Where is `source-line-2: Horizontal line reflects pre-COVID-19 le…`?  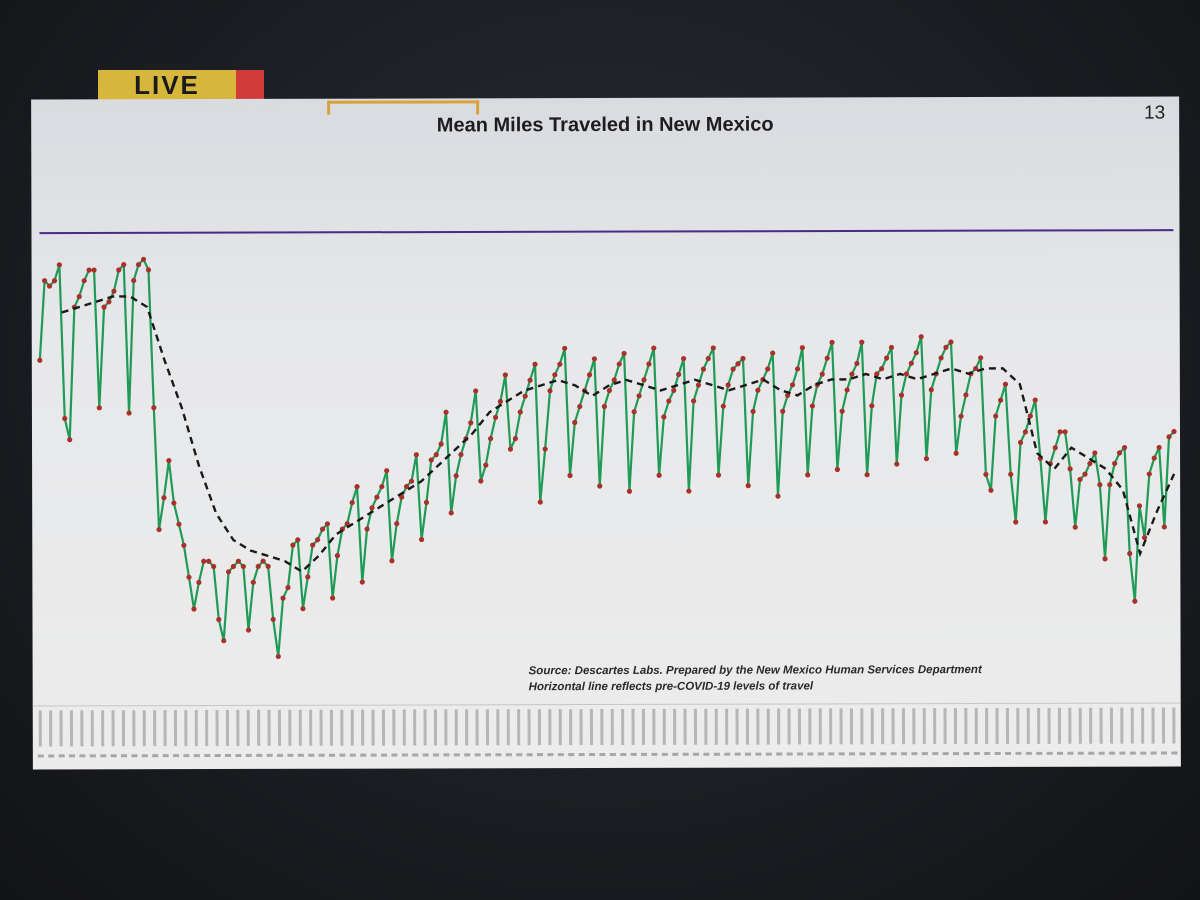 source-line-2: Horizontal line reflects pre-COVID-19 le… is located at coordinates (671, 687).